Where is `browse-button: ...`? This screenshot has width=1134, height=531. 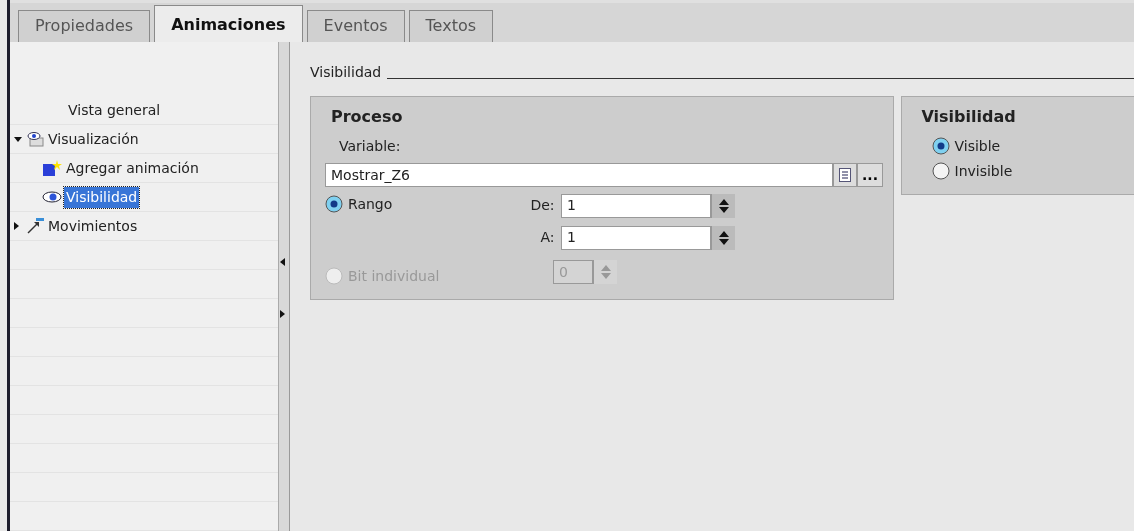 browse-button: ... is located at coordinates (870, 175).